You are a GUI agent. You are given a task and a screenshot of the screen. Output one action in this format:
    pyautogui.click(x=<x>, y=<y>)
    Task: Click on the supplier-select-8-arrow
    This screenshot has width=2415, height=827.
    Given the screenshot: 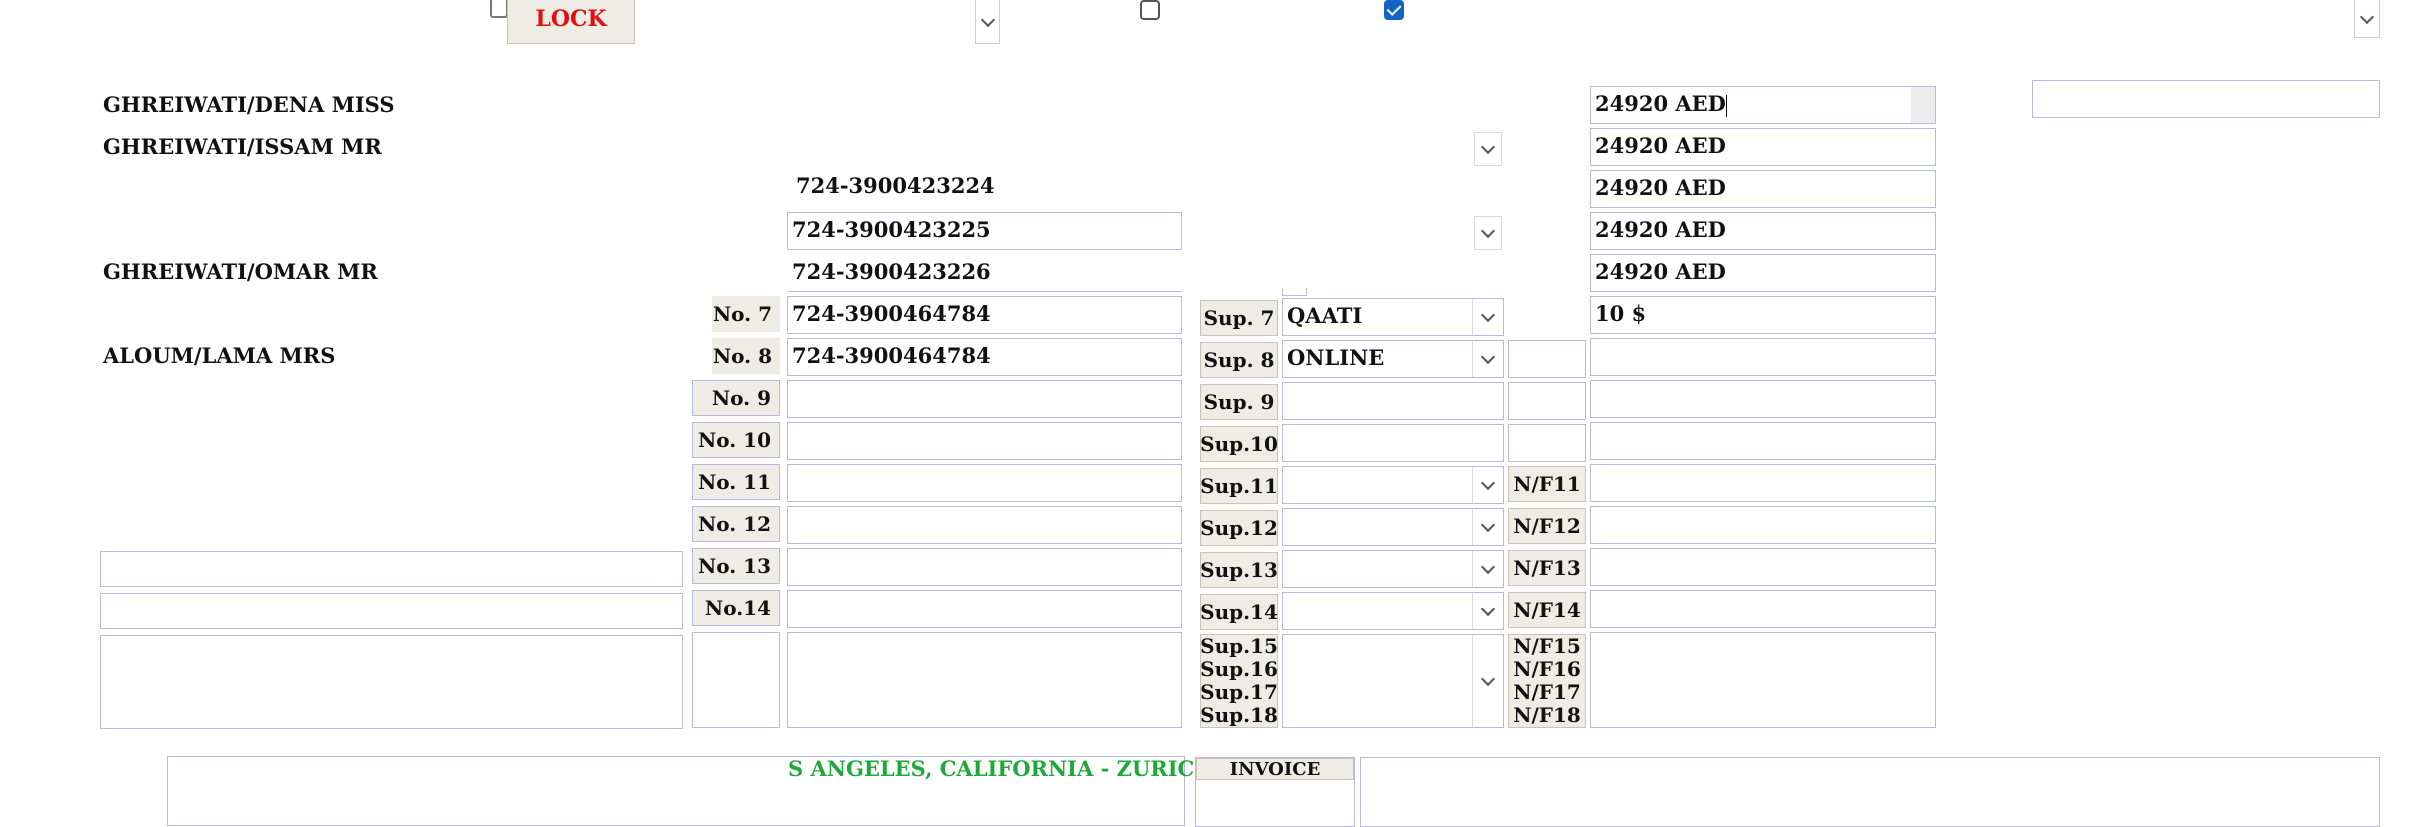 What is the action you would take?
    pyautogui.click(x=1487, y=359)
    